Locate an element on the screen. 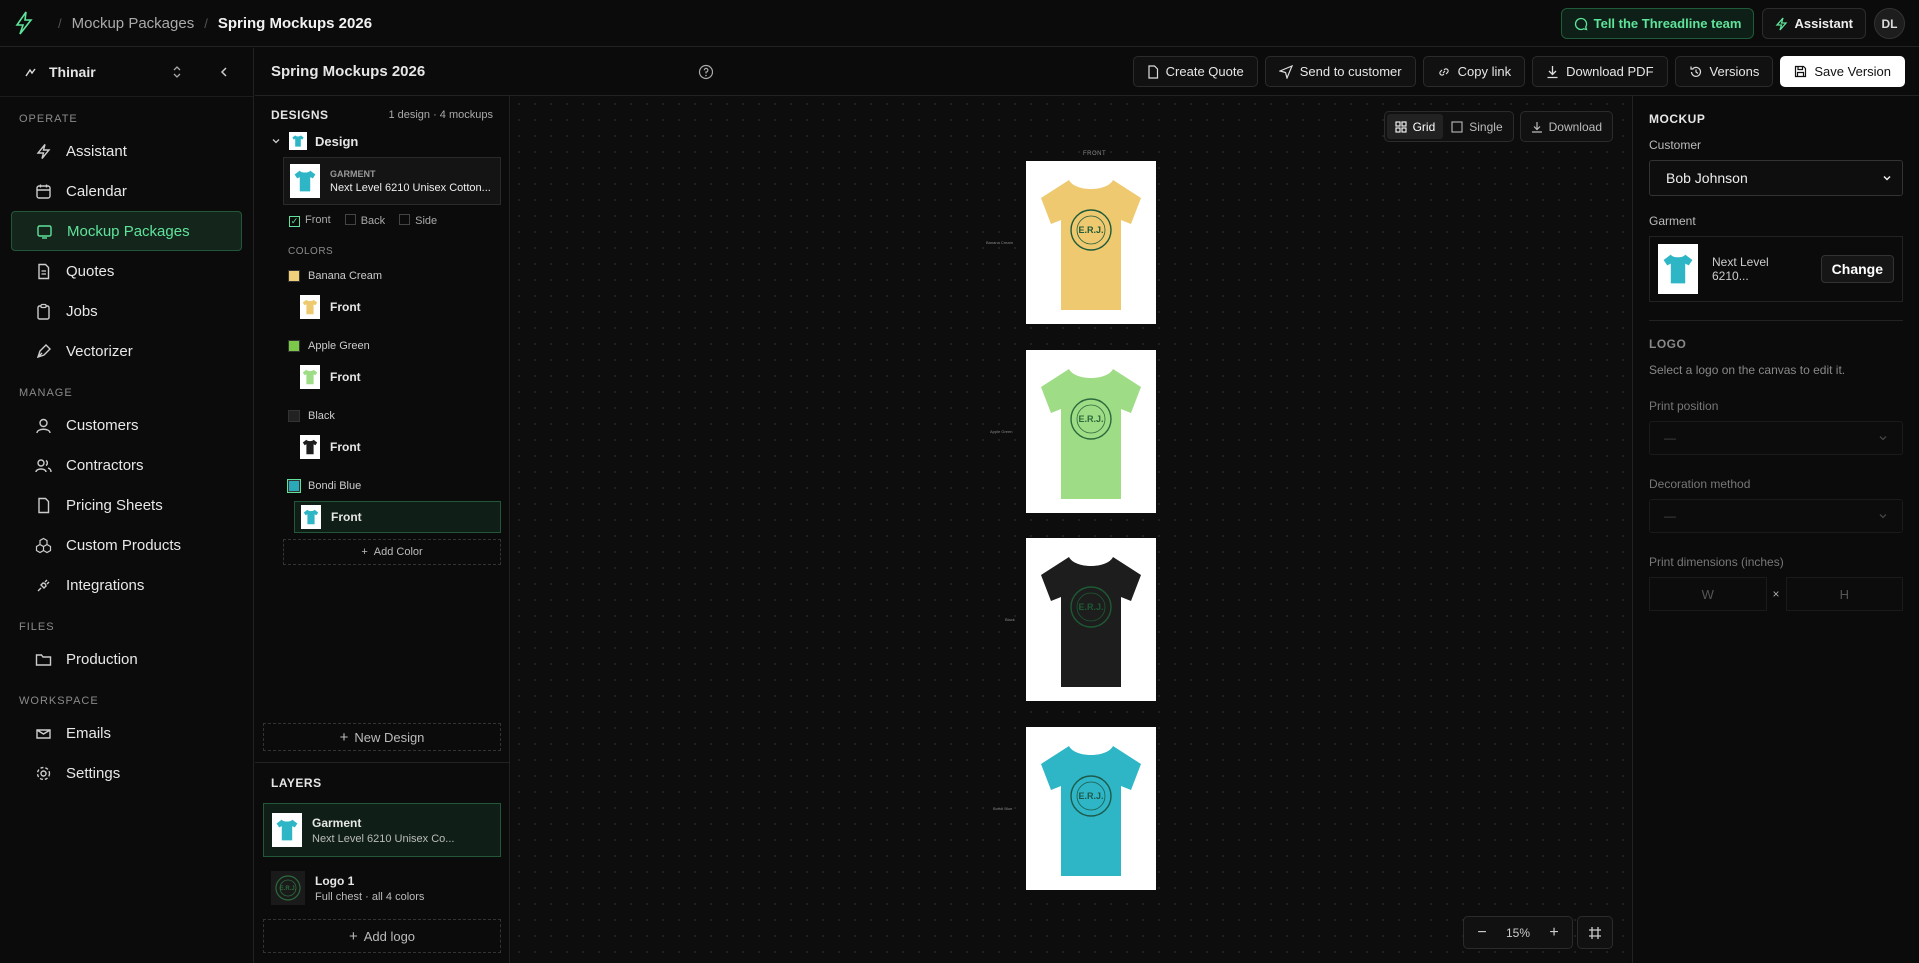 This screenshot has height=963, width=1919. sidebar-item-customers: Customers is located at coordinates (126, 425).